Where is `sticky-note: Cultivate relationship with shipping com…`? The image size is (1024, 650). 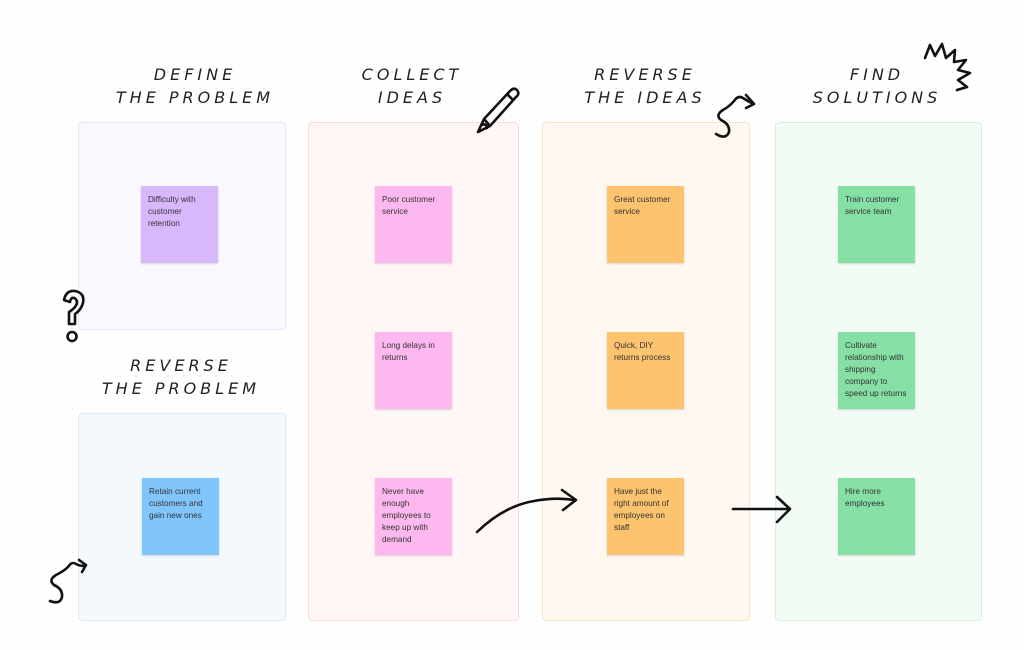 sticky-note: Cultivate relationship with shipping com… is located at coordinates (876, 370).